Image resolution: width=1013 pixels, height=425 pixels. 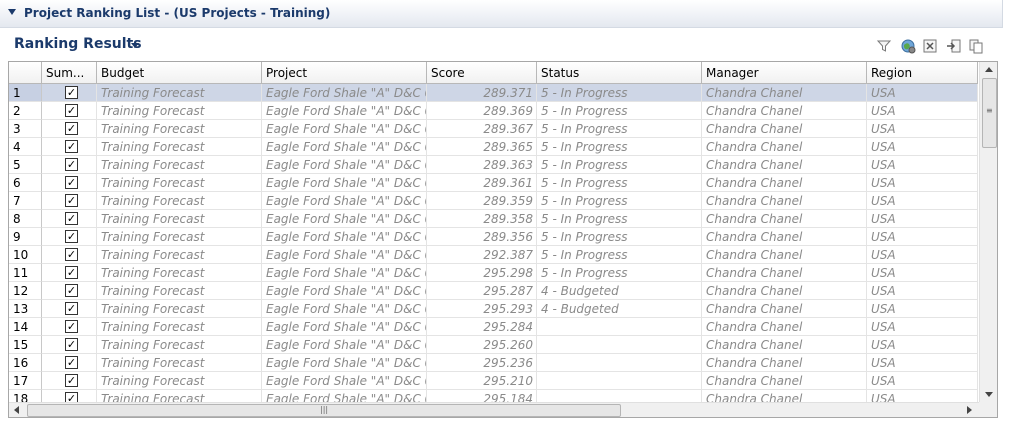 What do you see at coordinates (784, 73) in the screenshot?
I see `column-header: Manager` at bounding box center [784, 73].